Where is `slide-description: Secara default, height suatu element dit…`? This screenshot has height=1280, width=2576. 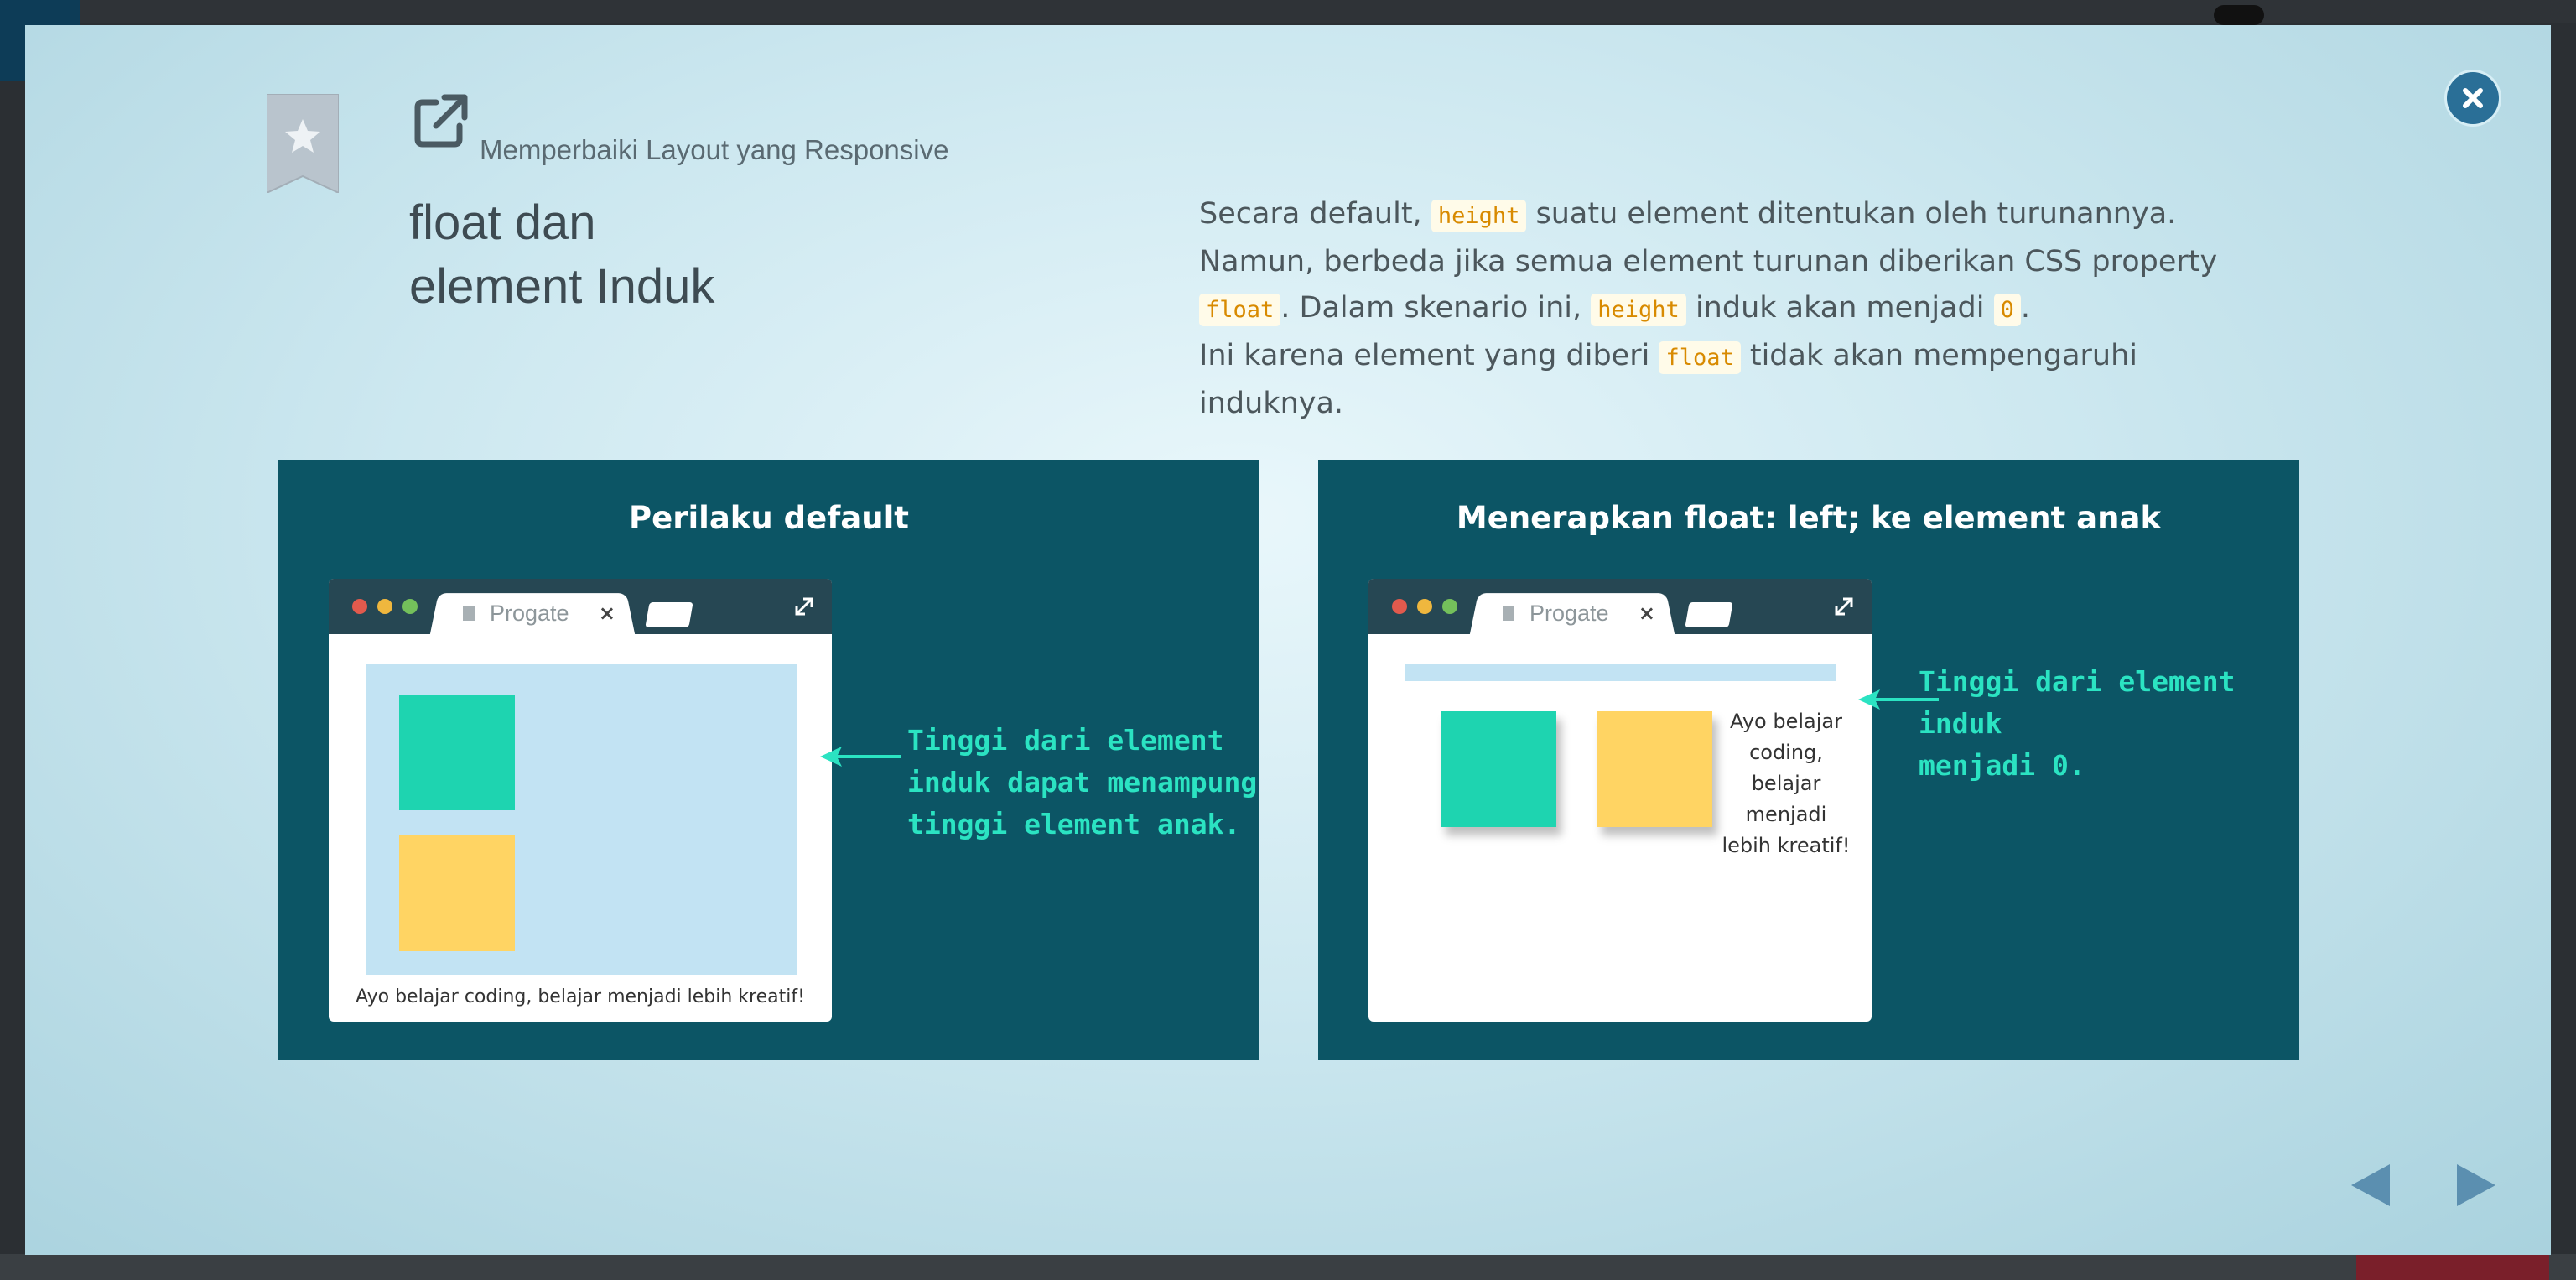 slide-description: Secara default, height suatu element dit… is located at coordinates (1744, 309).